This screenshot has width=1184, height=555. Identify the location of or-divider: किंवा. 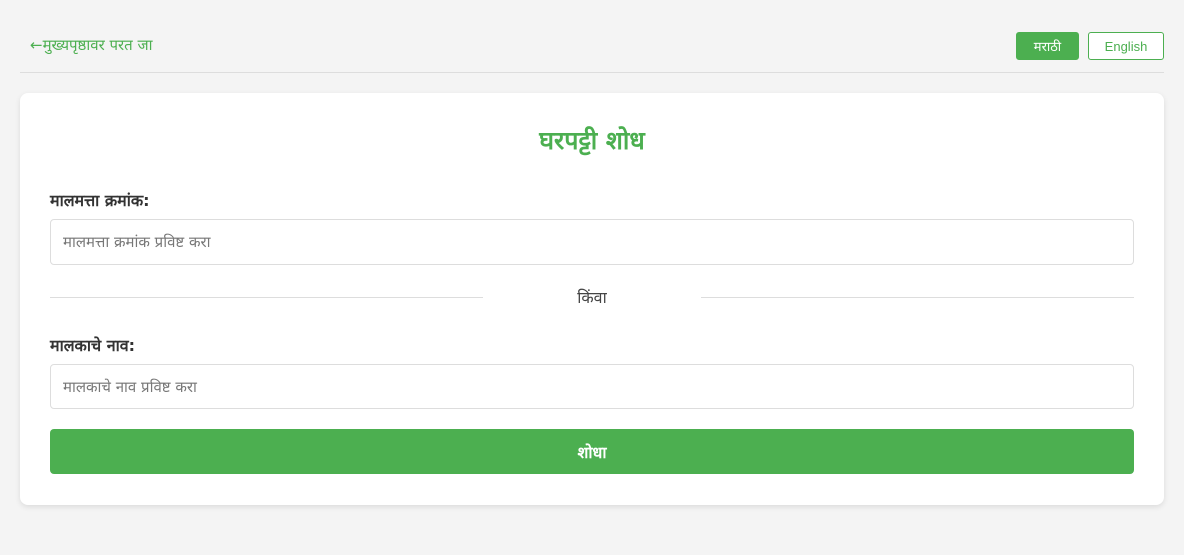
(592, 298).